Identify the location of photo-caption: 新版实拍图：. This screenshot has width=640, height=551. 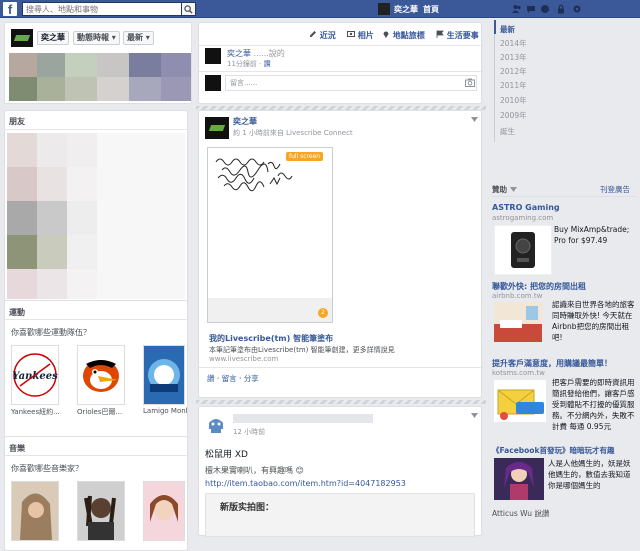
(247, 508).